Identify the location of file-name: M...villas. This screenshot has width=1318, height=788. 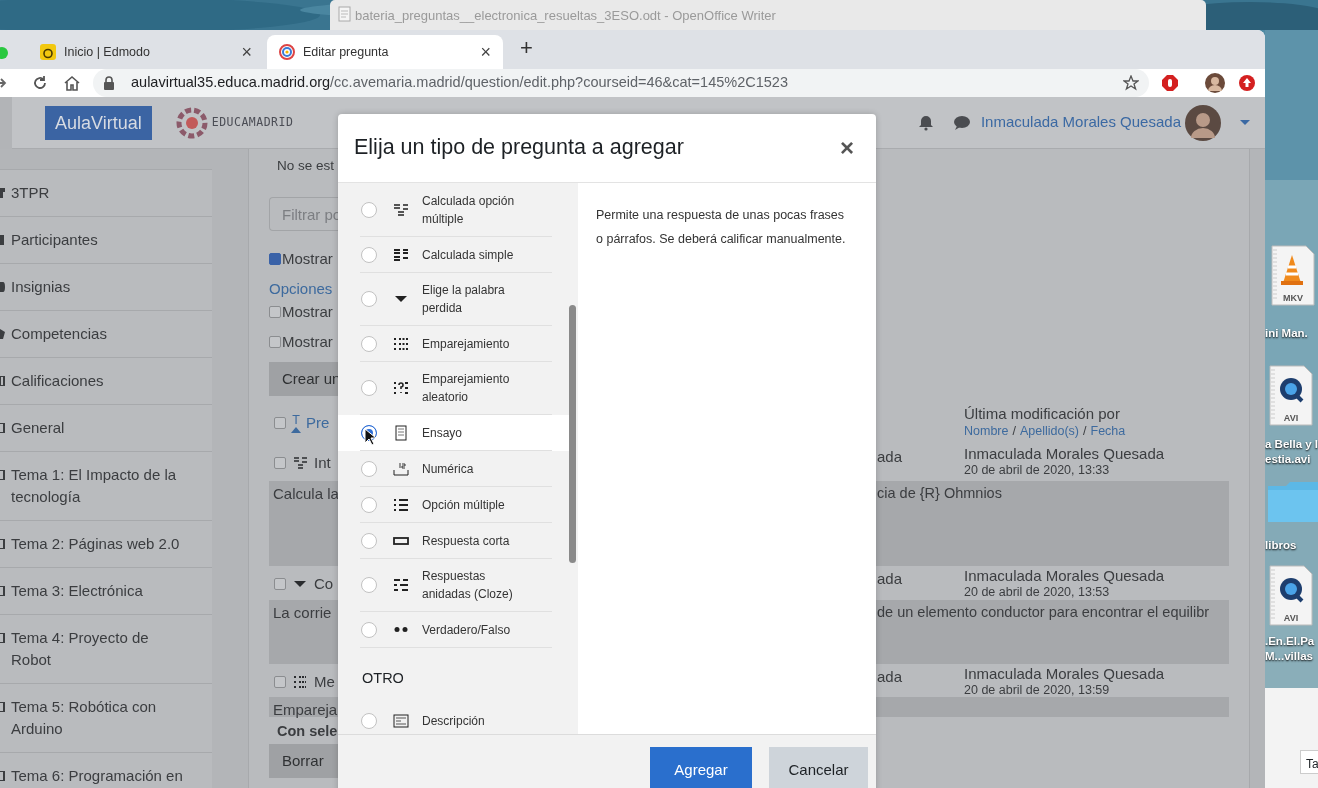
(1289, 656).